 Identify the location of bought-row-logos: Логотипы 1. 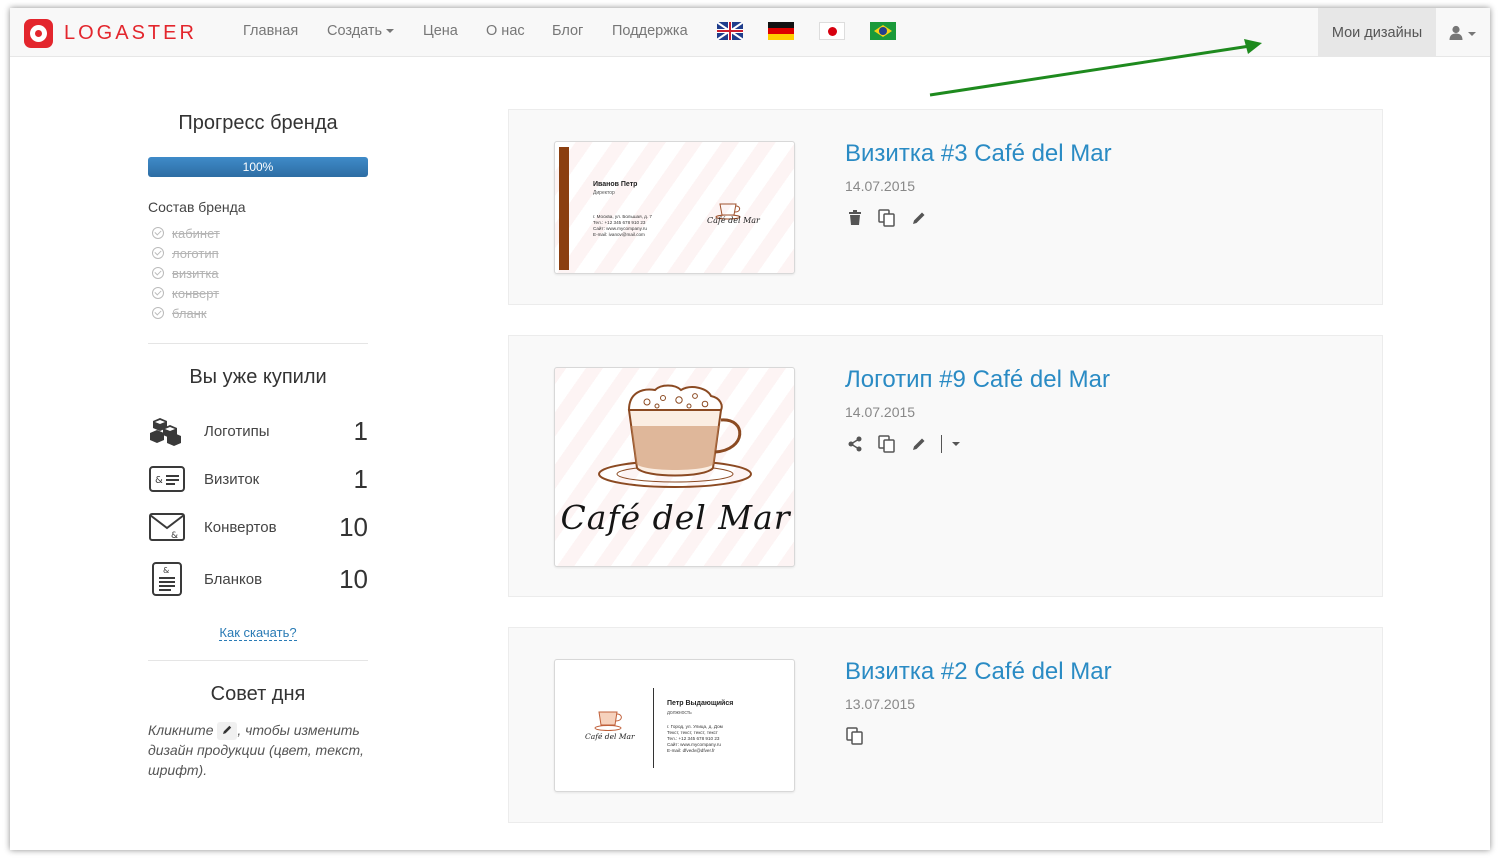
(258, 431).